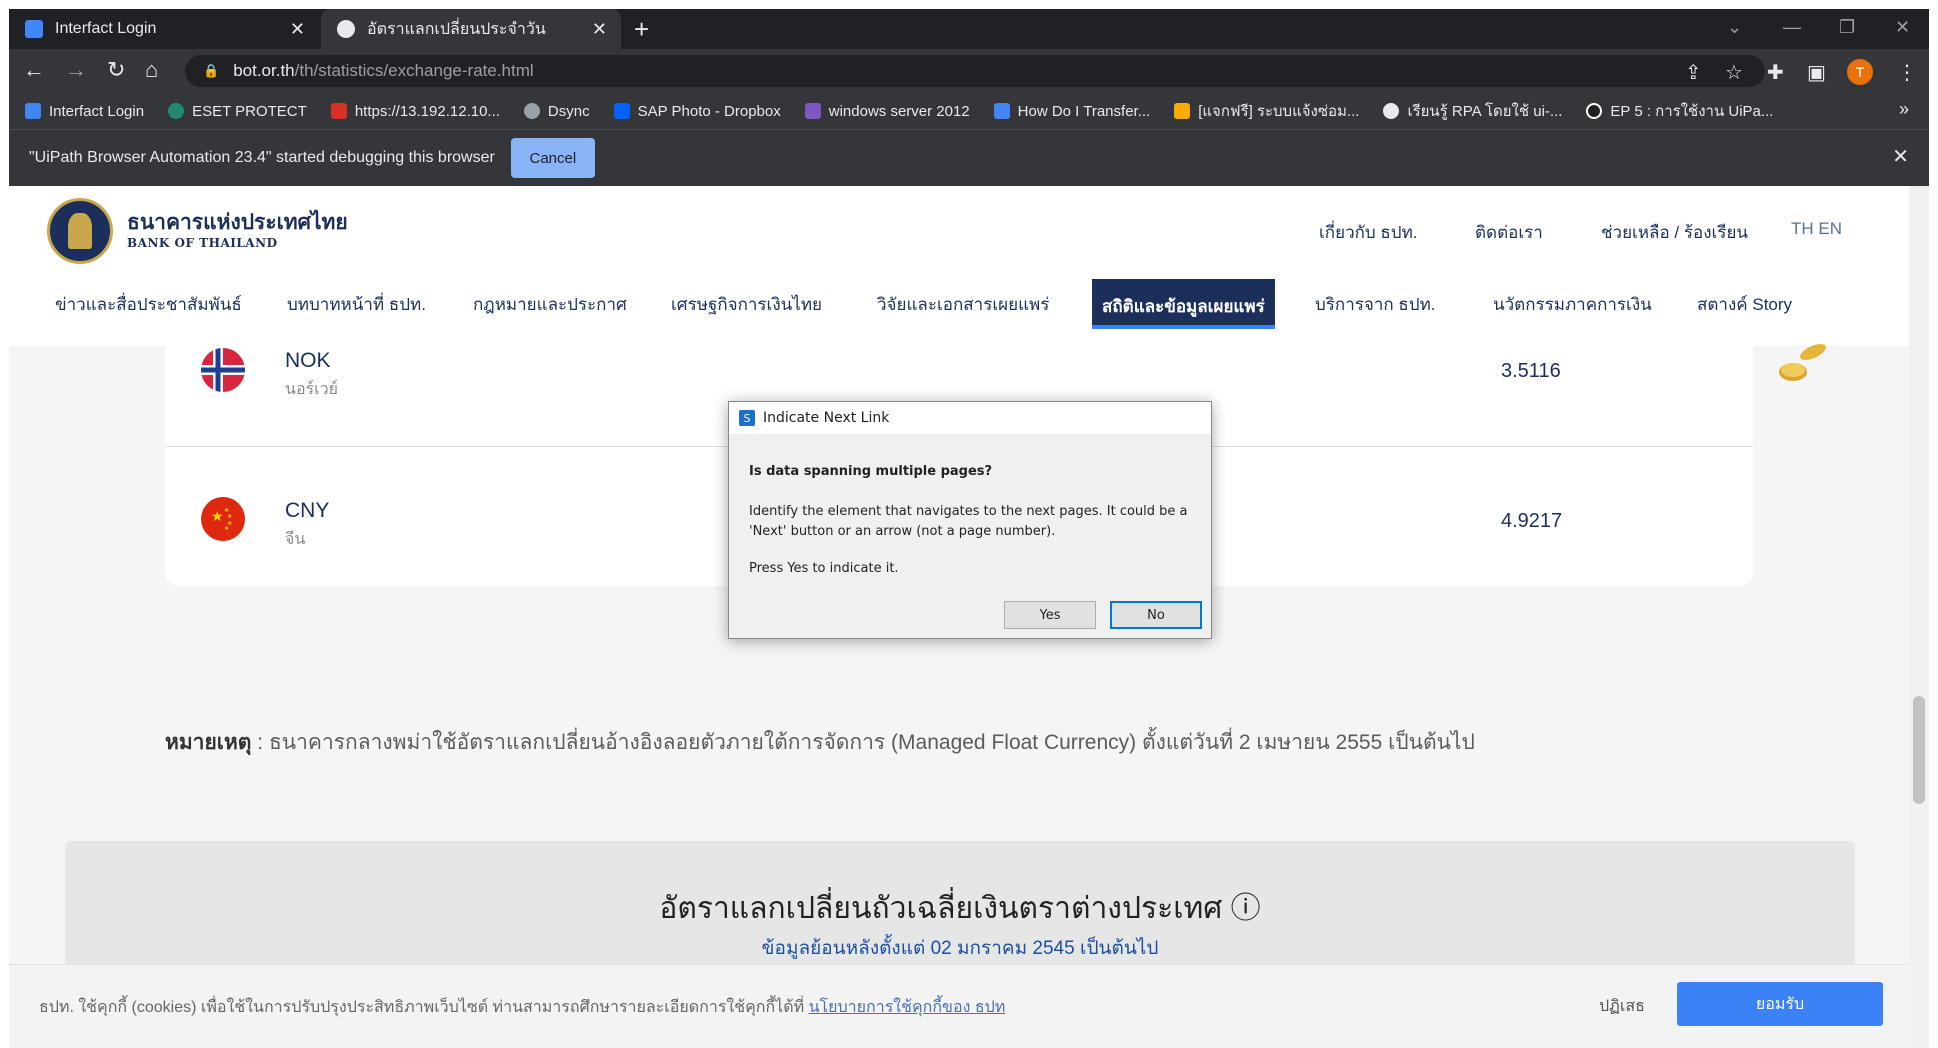  Describe the element at coordinates (1572, 304) in the screenshot. I see `nav-fintech: นวัตกรรมภาคการเงิน` at that location.